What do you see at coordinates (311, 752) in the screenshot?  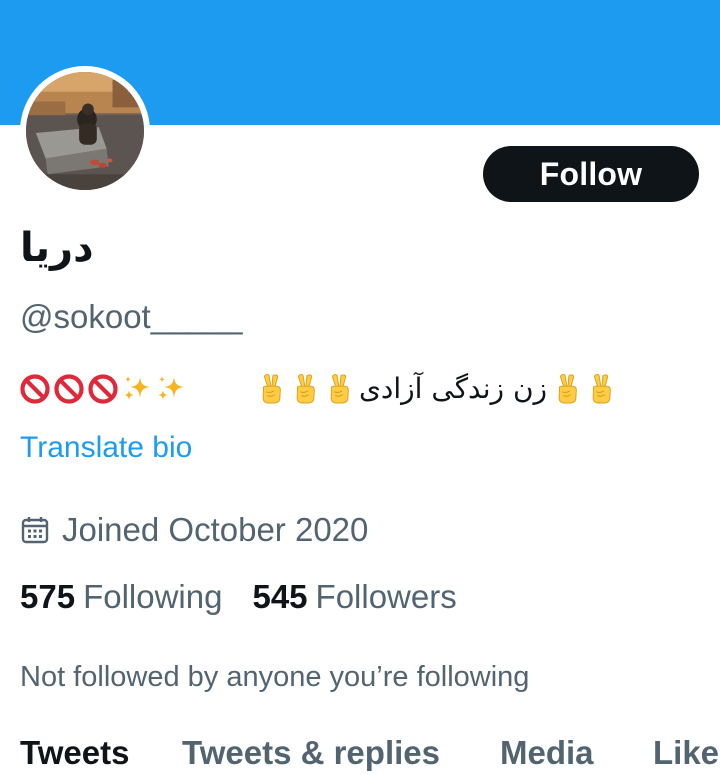 I see `tab-tweets-replies: Tweets & replies` at bounding box center [311, 752].